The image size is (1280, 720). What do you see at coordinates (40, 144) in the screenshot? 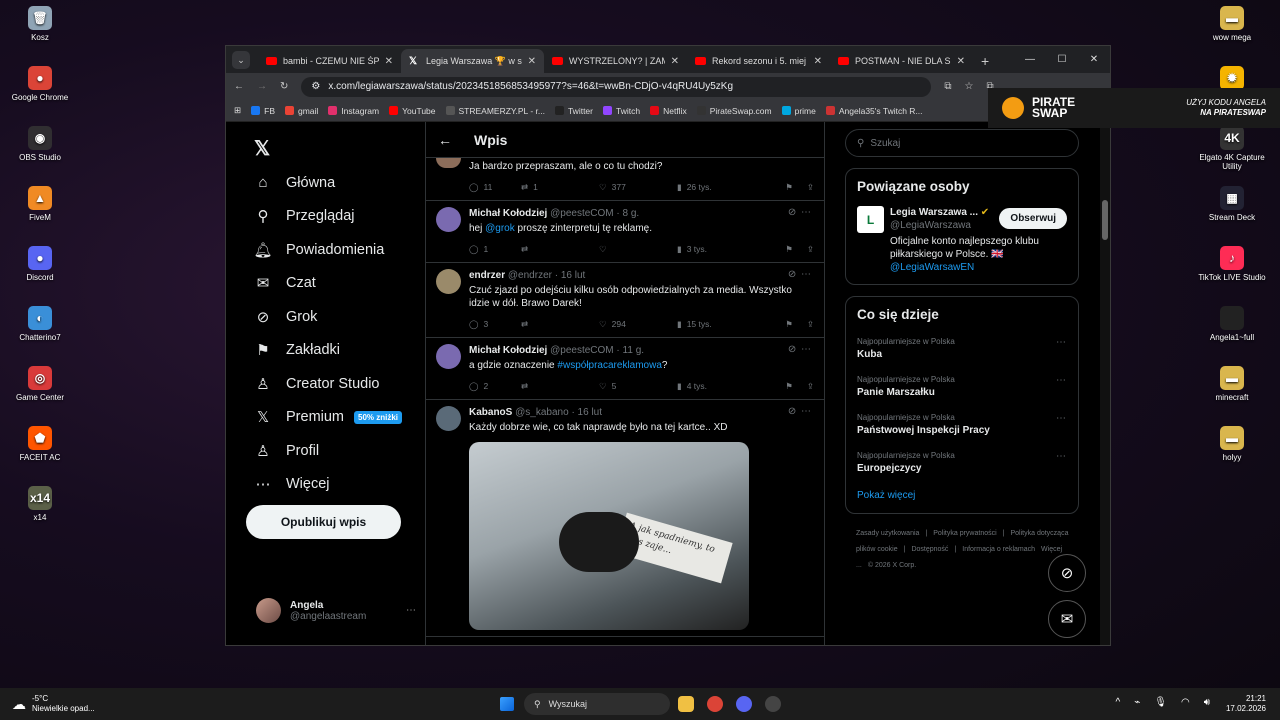
I see `desktop-icon: ◉ OBS Studio` at bounding box center [40, 144].